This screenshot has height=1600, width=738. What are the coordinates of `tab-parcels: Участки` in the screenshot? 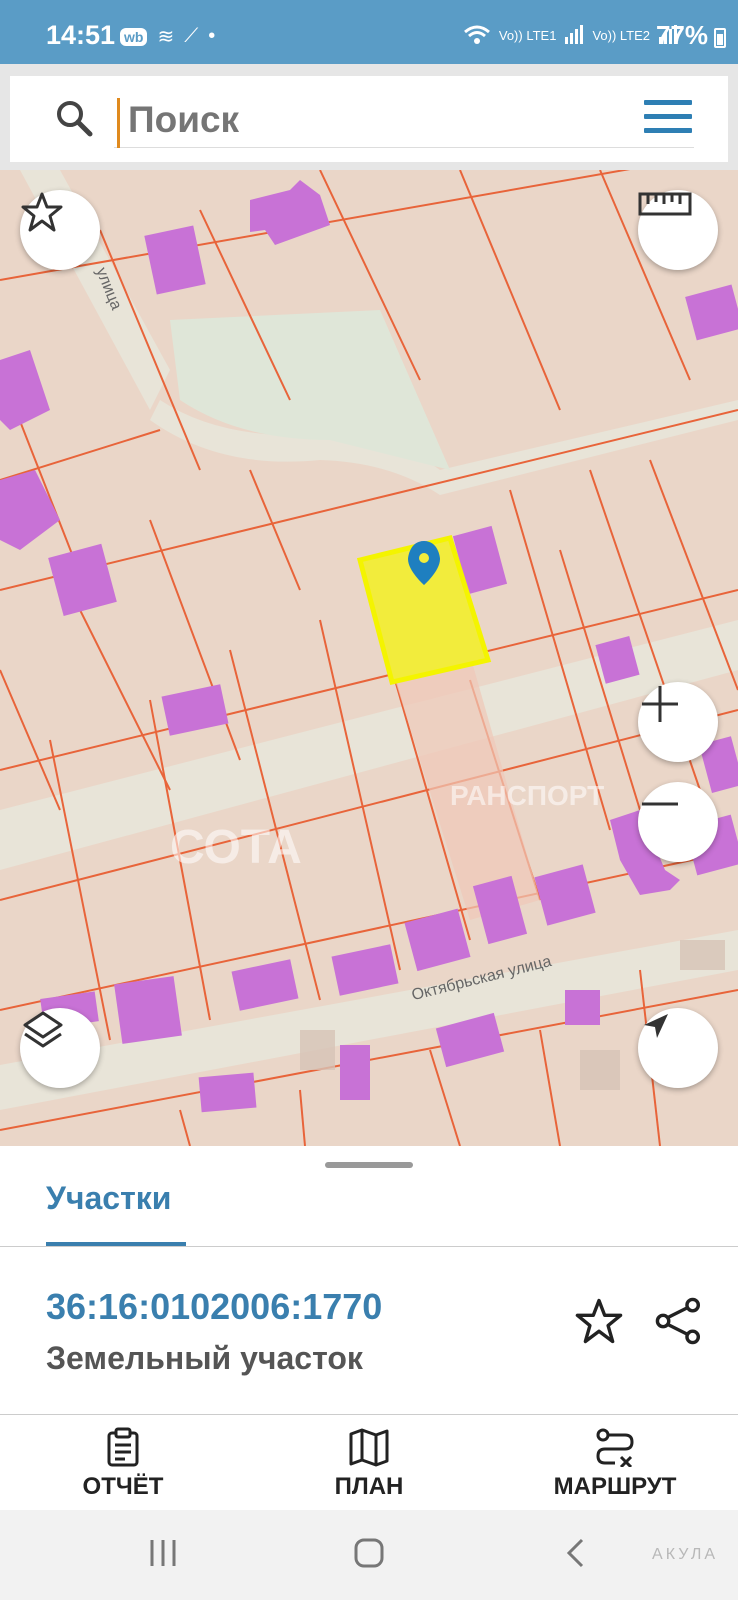 It's located at (108, 1212).